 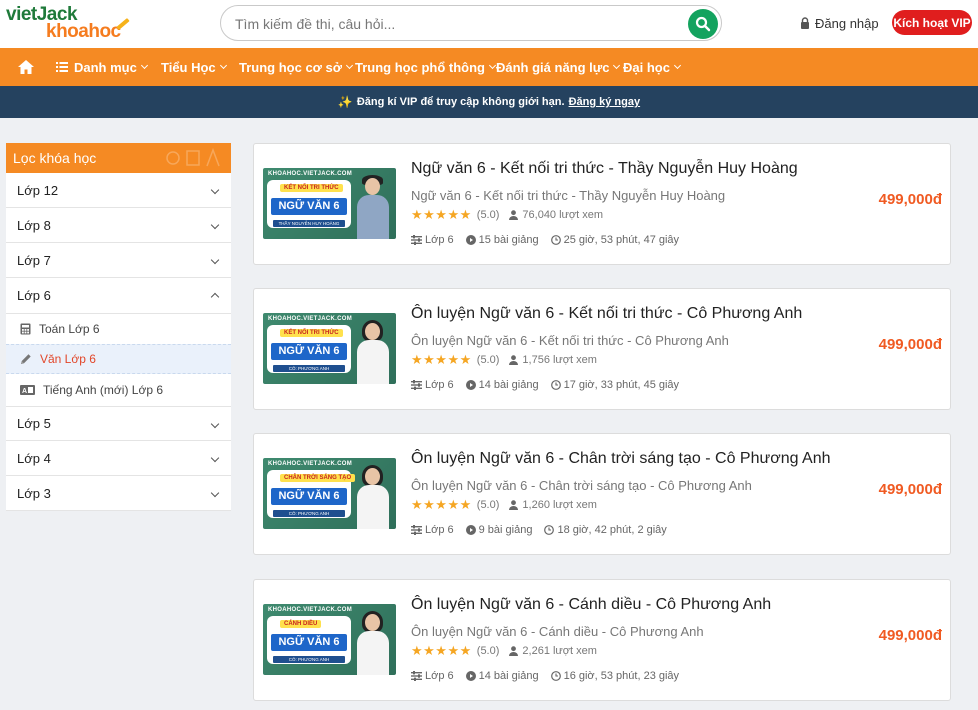 What do you see at coordinates (309, 223) in the screenshot?
I see `thumb-teacher: THẦY NGUYỄN HUY HOÀNG` at bounding box center [309, 223].